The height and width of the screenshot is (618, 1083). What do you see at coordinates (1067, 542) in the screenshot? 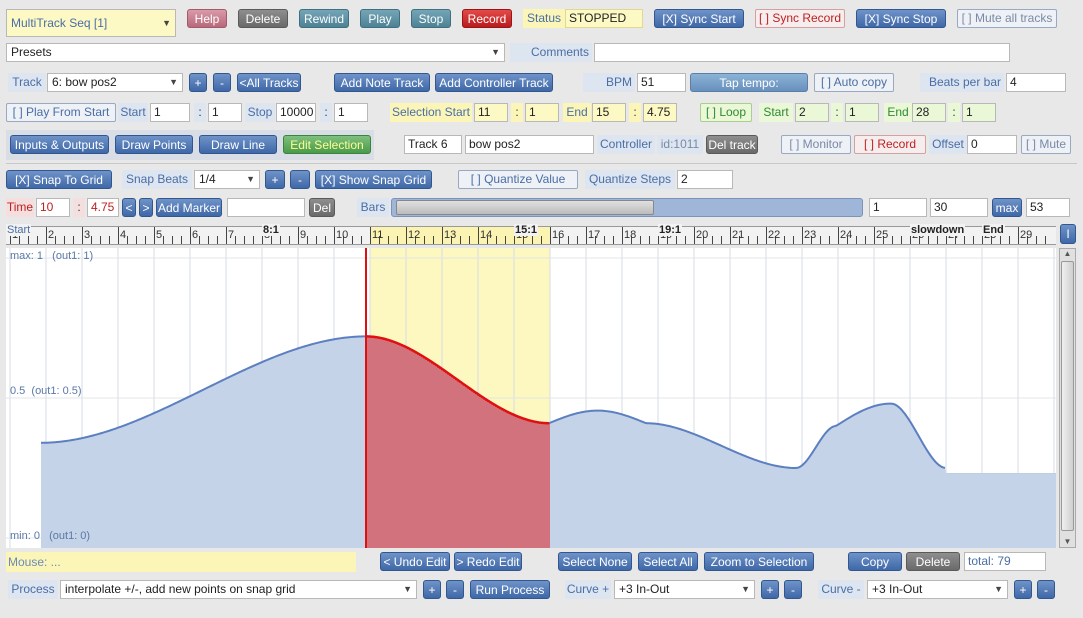
I see `scroll-down-icon: ▼` at bounding box center [1067, 542].